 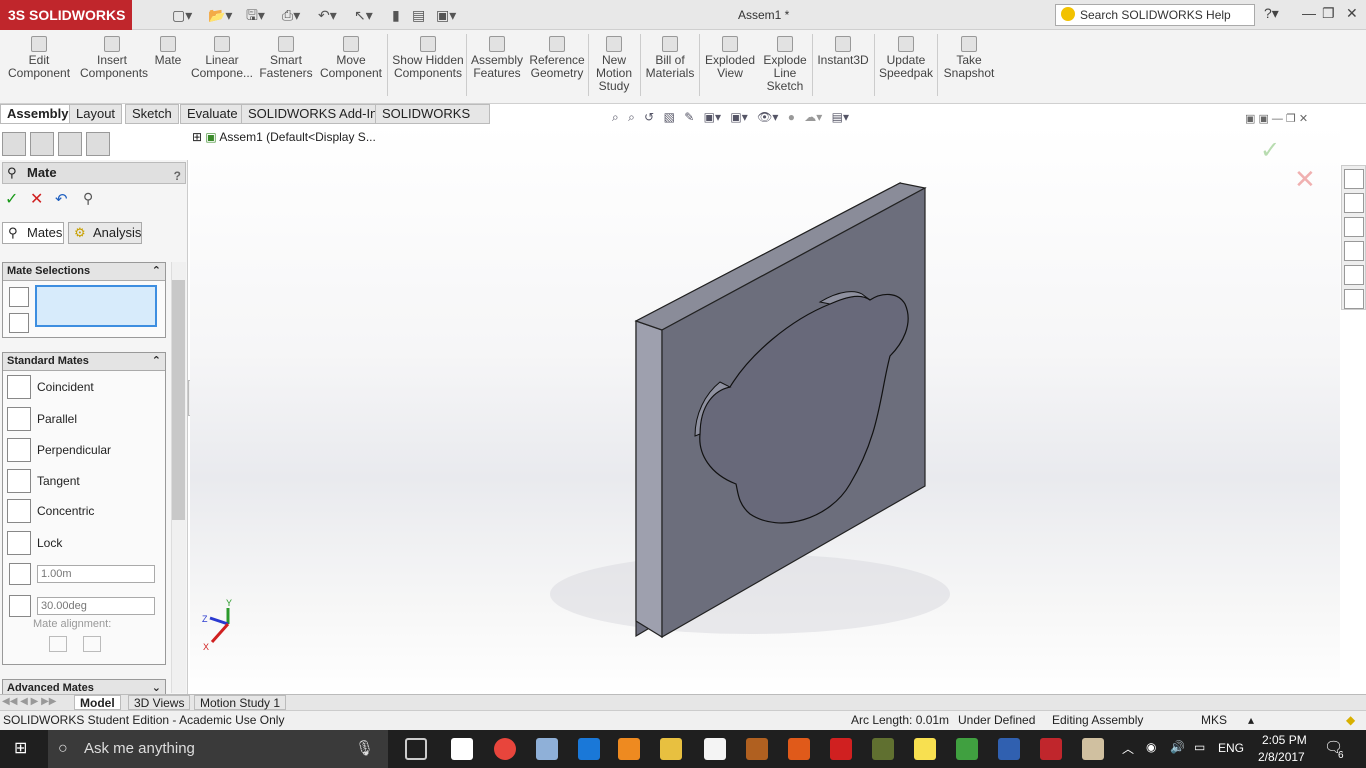 I want to click on resources-icon, so click(x=1354, y=203).